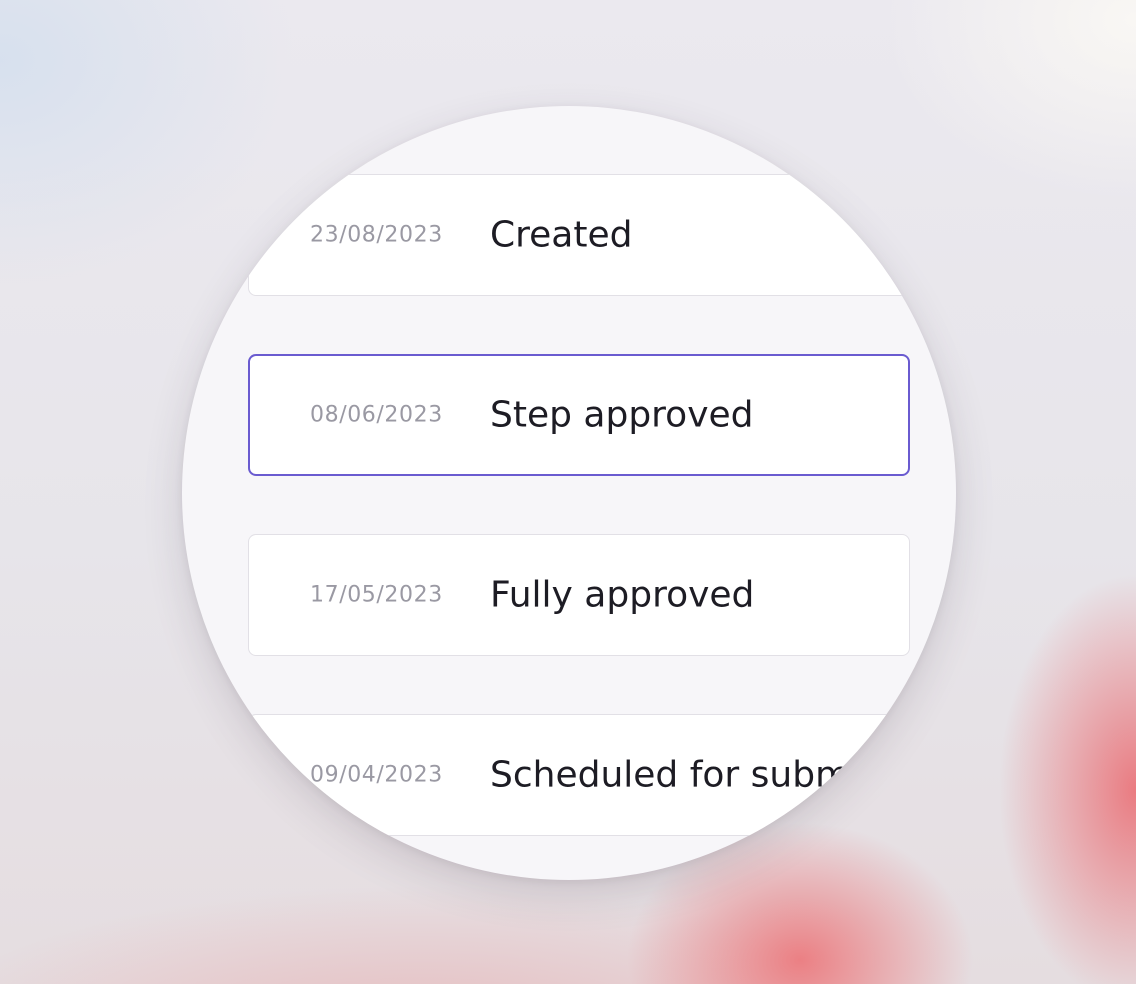 The height and width of the screenshot is (984, 1136). I want to click on history-item-step-approved: 08/06/2023 Step approved, so click(579, 415).